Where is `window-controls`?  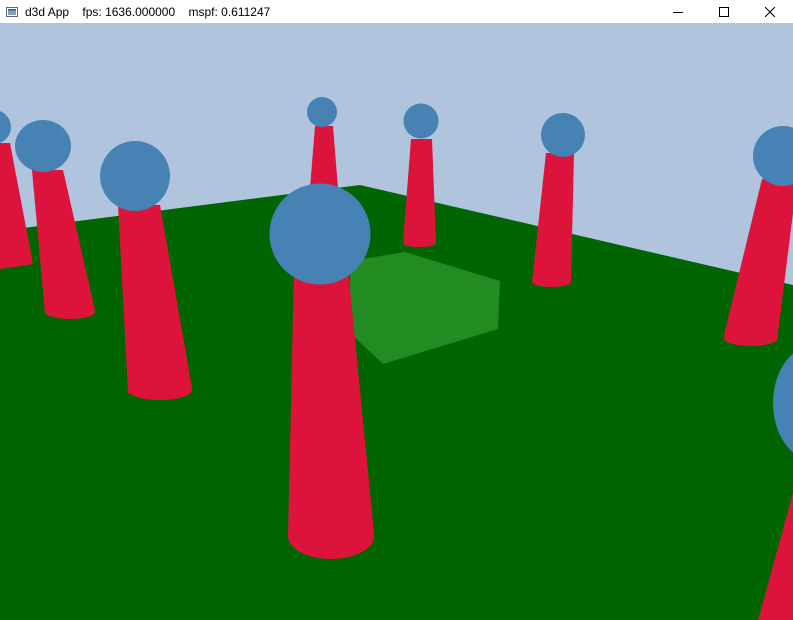 window-controls is located at coordinates (724, 11).